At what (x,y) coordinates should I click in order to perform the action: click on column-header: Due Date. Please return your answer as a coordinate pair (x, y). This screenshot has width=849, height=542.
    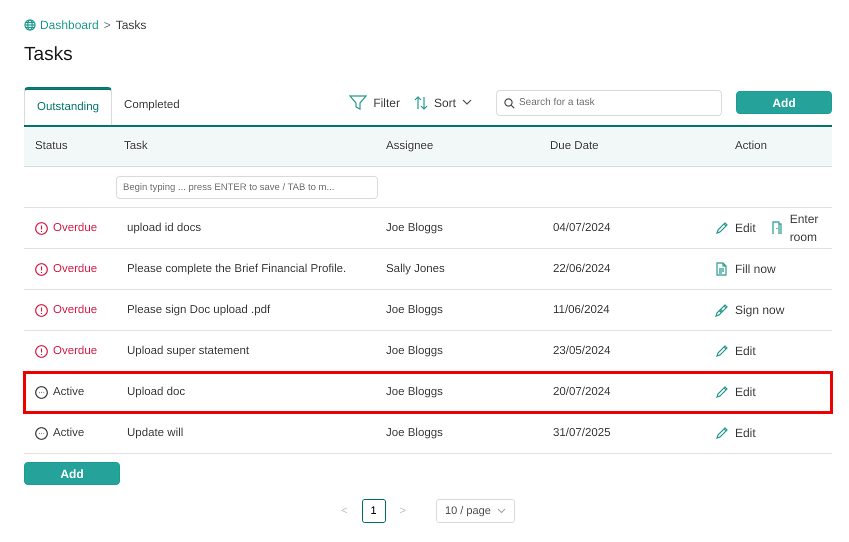
    Looking at the image, I should click on (621, 146).